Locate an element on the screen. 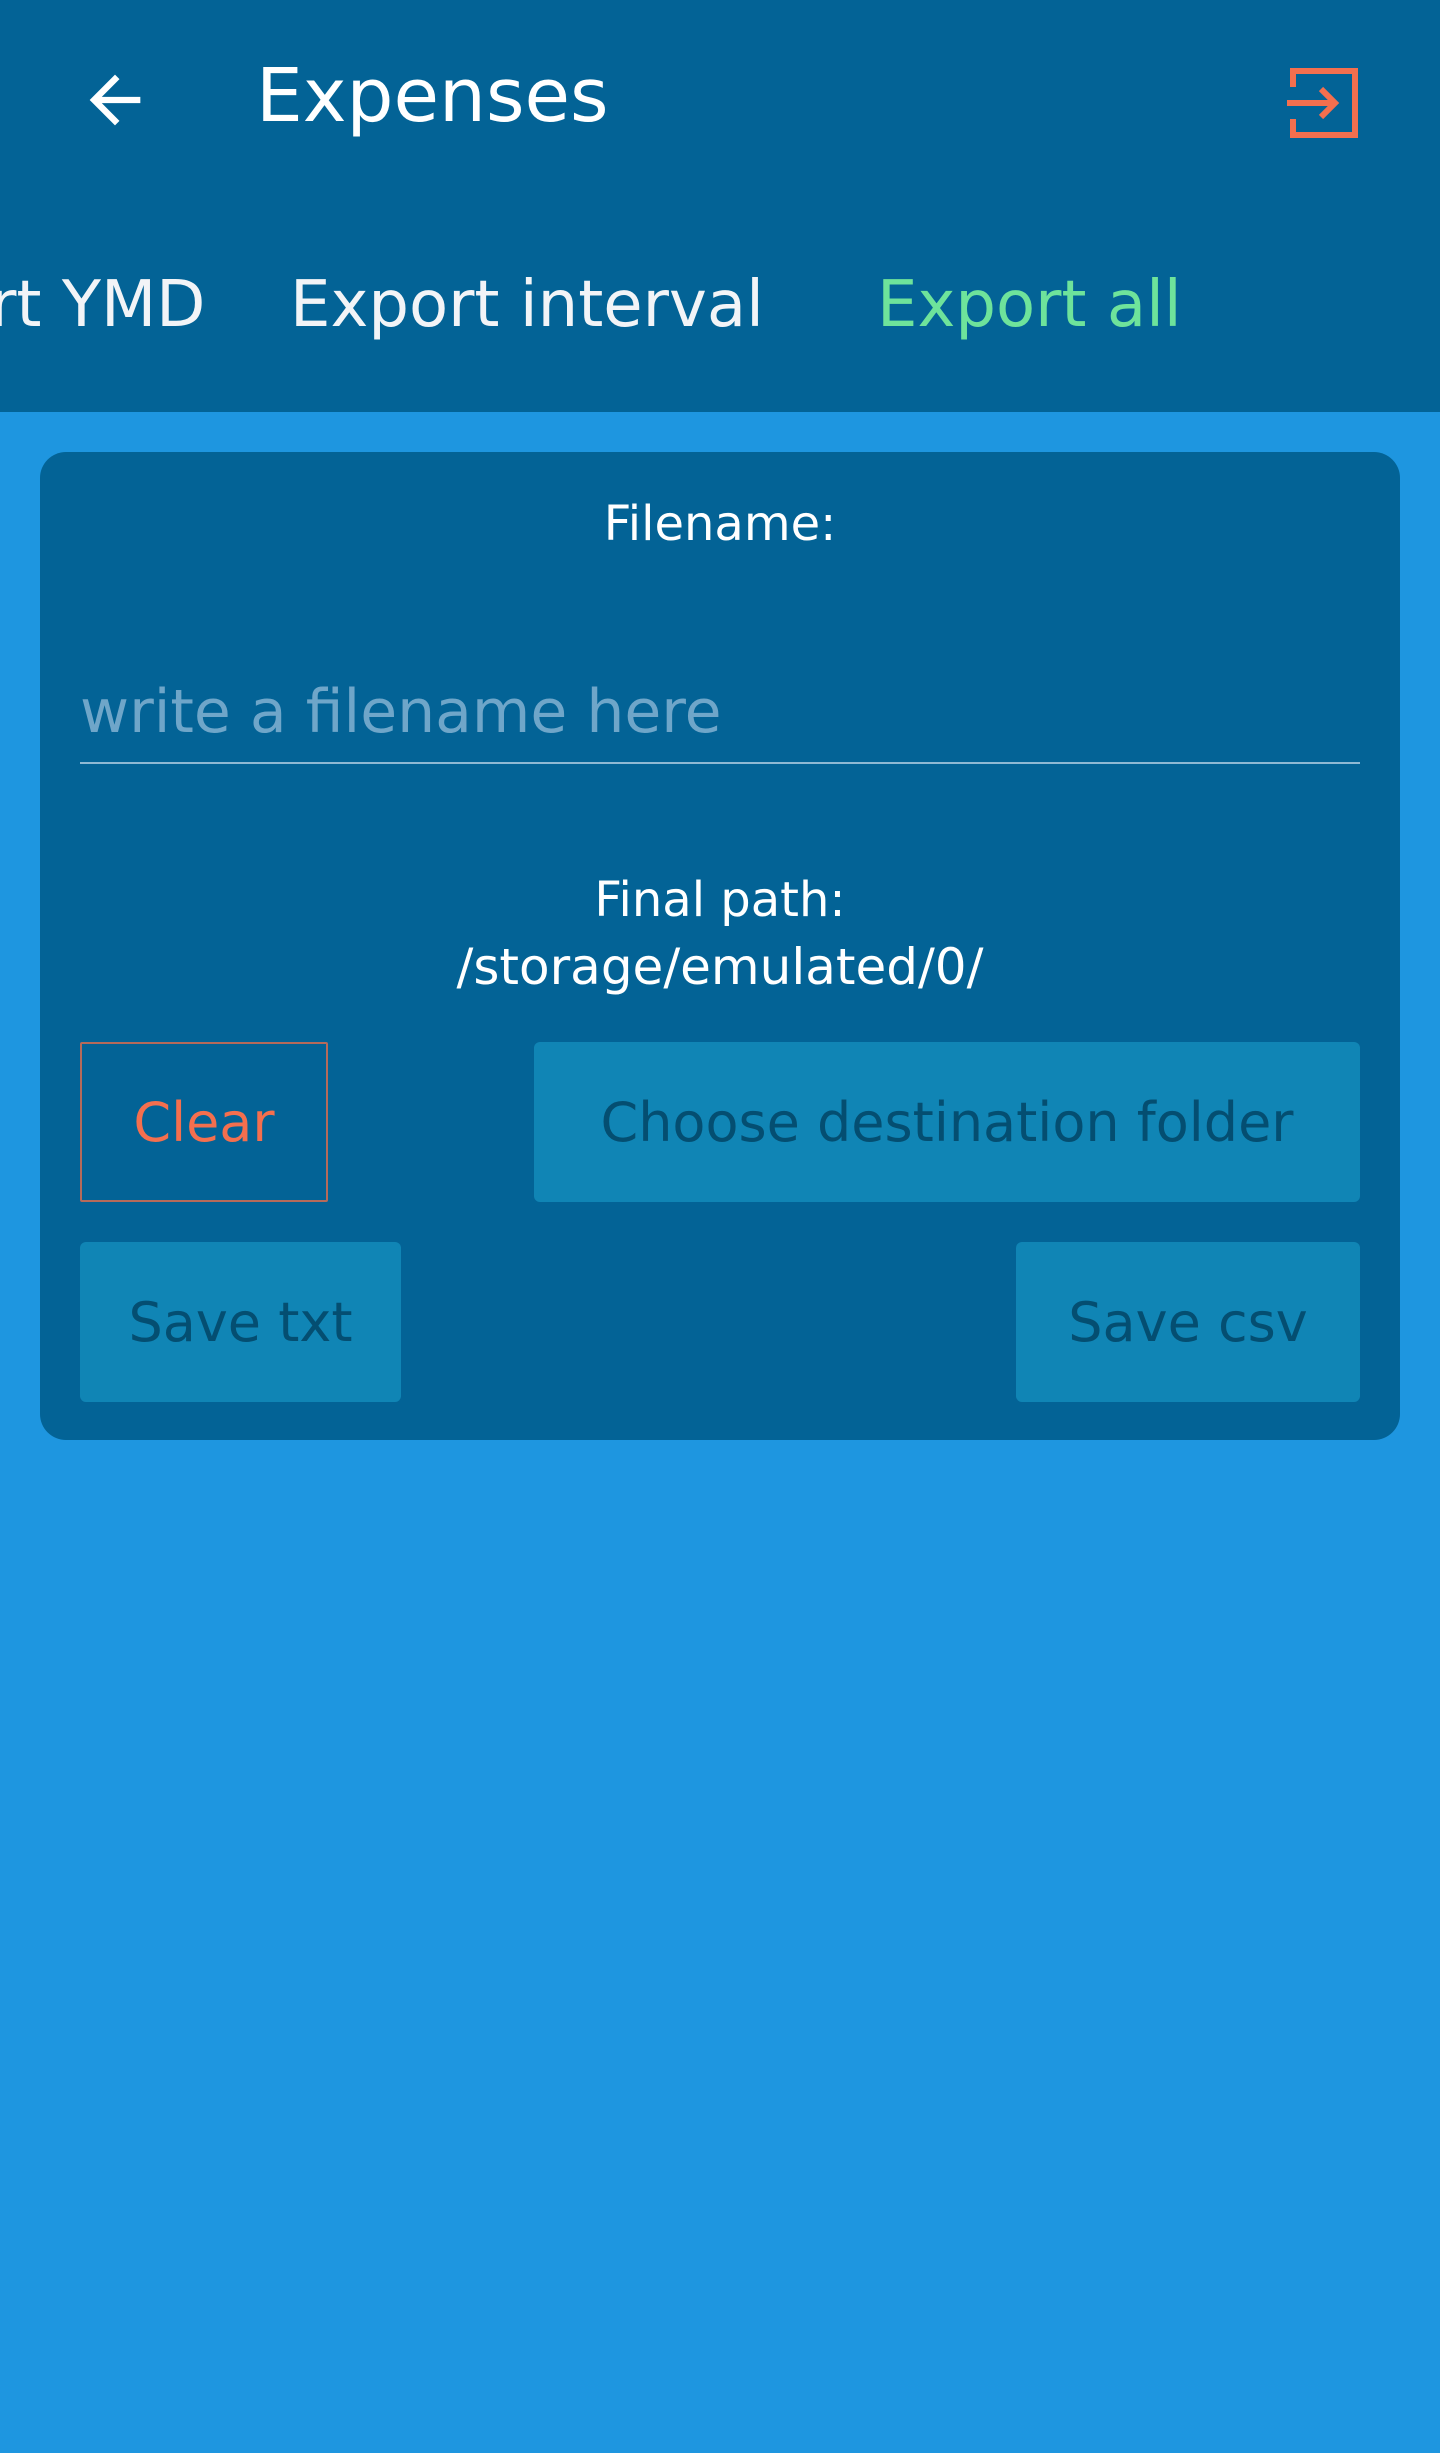 The height and width of the screenshot is (2453, 1440). save-csv-button: Save csv is located at coordinates (1188, 1322).